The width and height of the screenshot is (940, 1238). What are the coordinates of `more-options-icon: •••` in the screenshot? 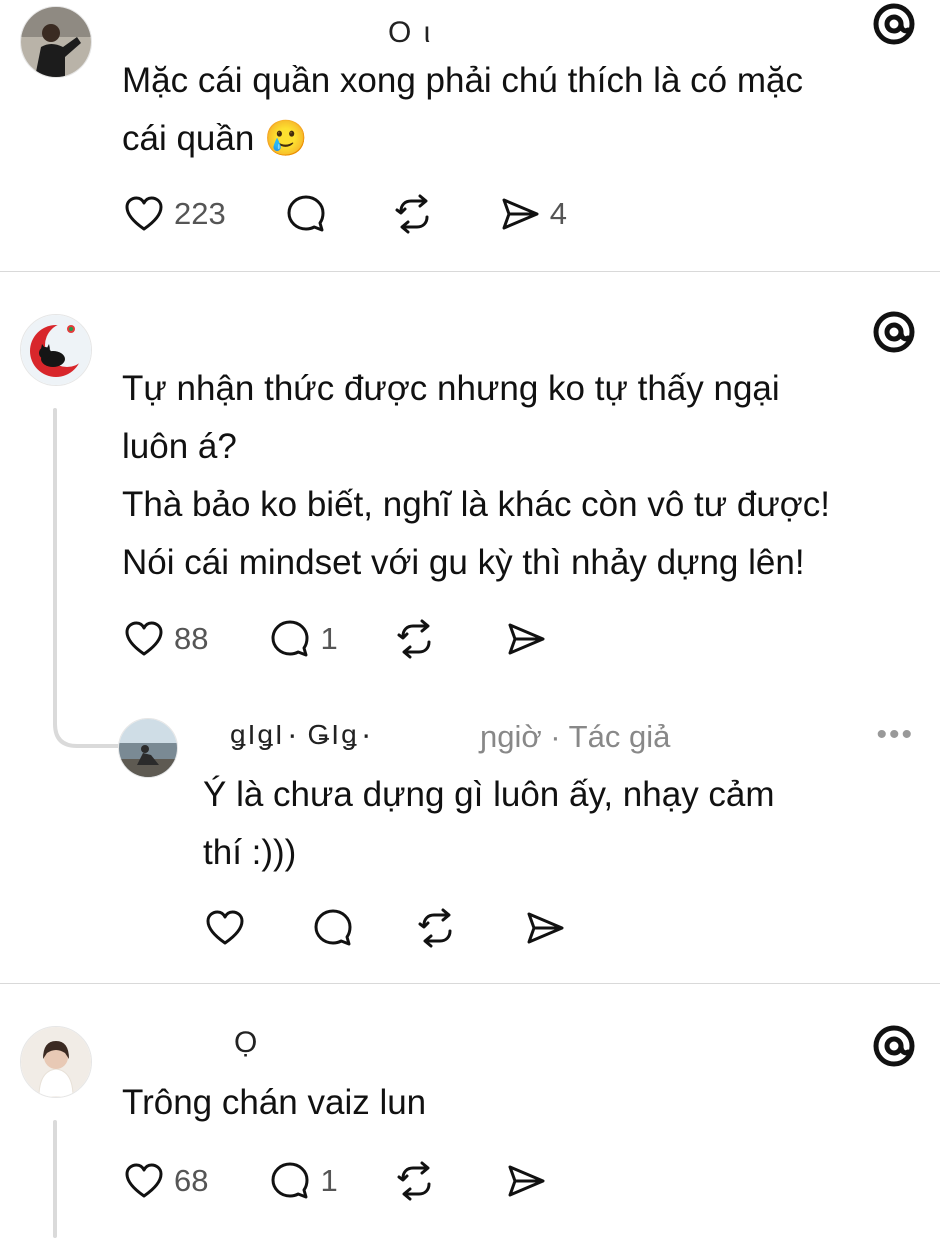 It's located at (895, 735).